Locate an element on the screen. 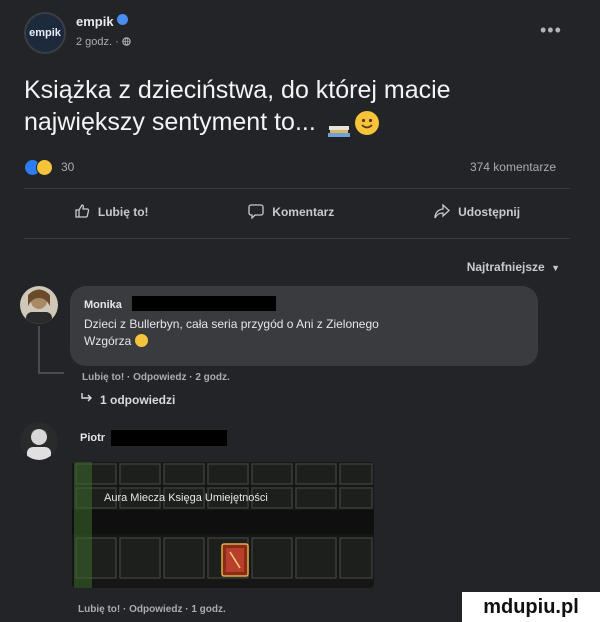 The height and width of the screenshot is (622, 600). globe-icon is located at coordinates (126, 42).